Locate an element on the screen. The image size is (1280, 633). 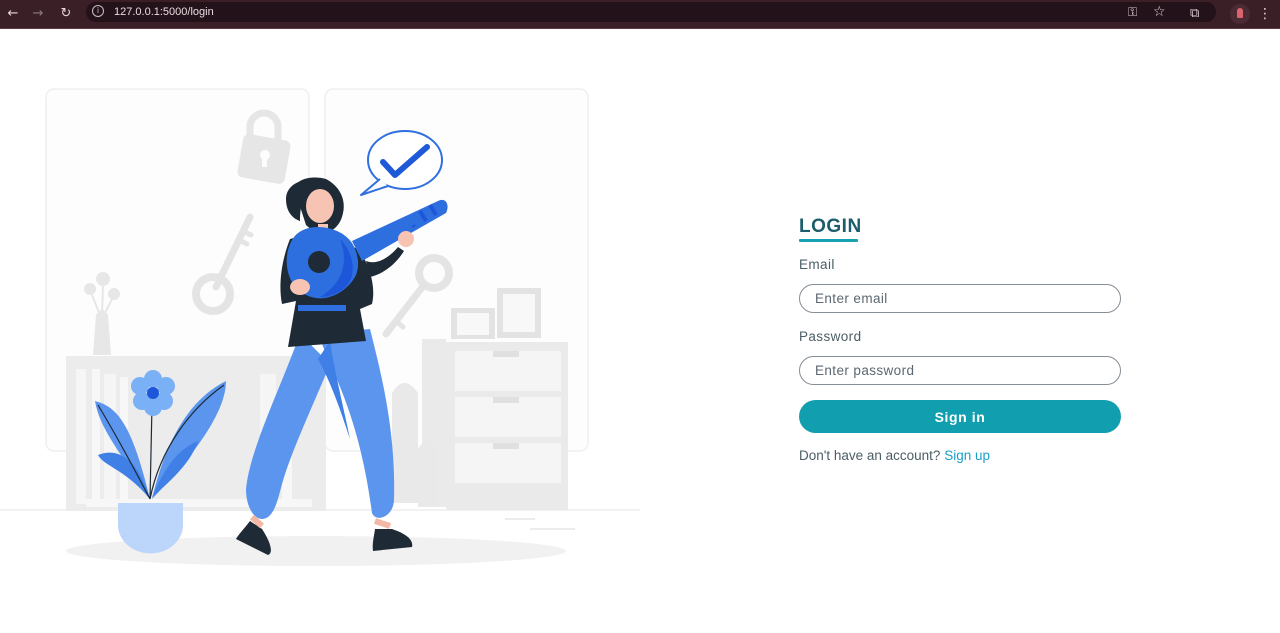
browser-toolbar: ← → ↻ i 127.0.0.1:5000/login ⚿ ☆ ⧉ ⋮ is located at coordinates (640, 14).